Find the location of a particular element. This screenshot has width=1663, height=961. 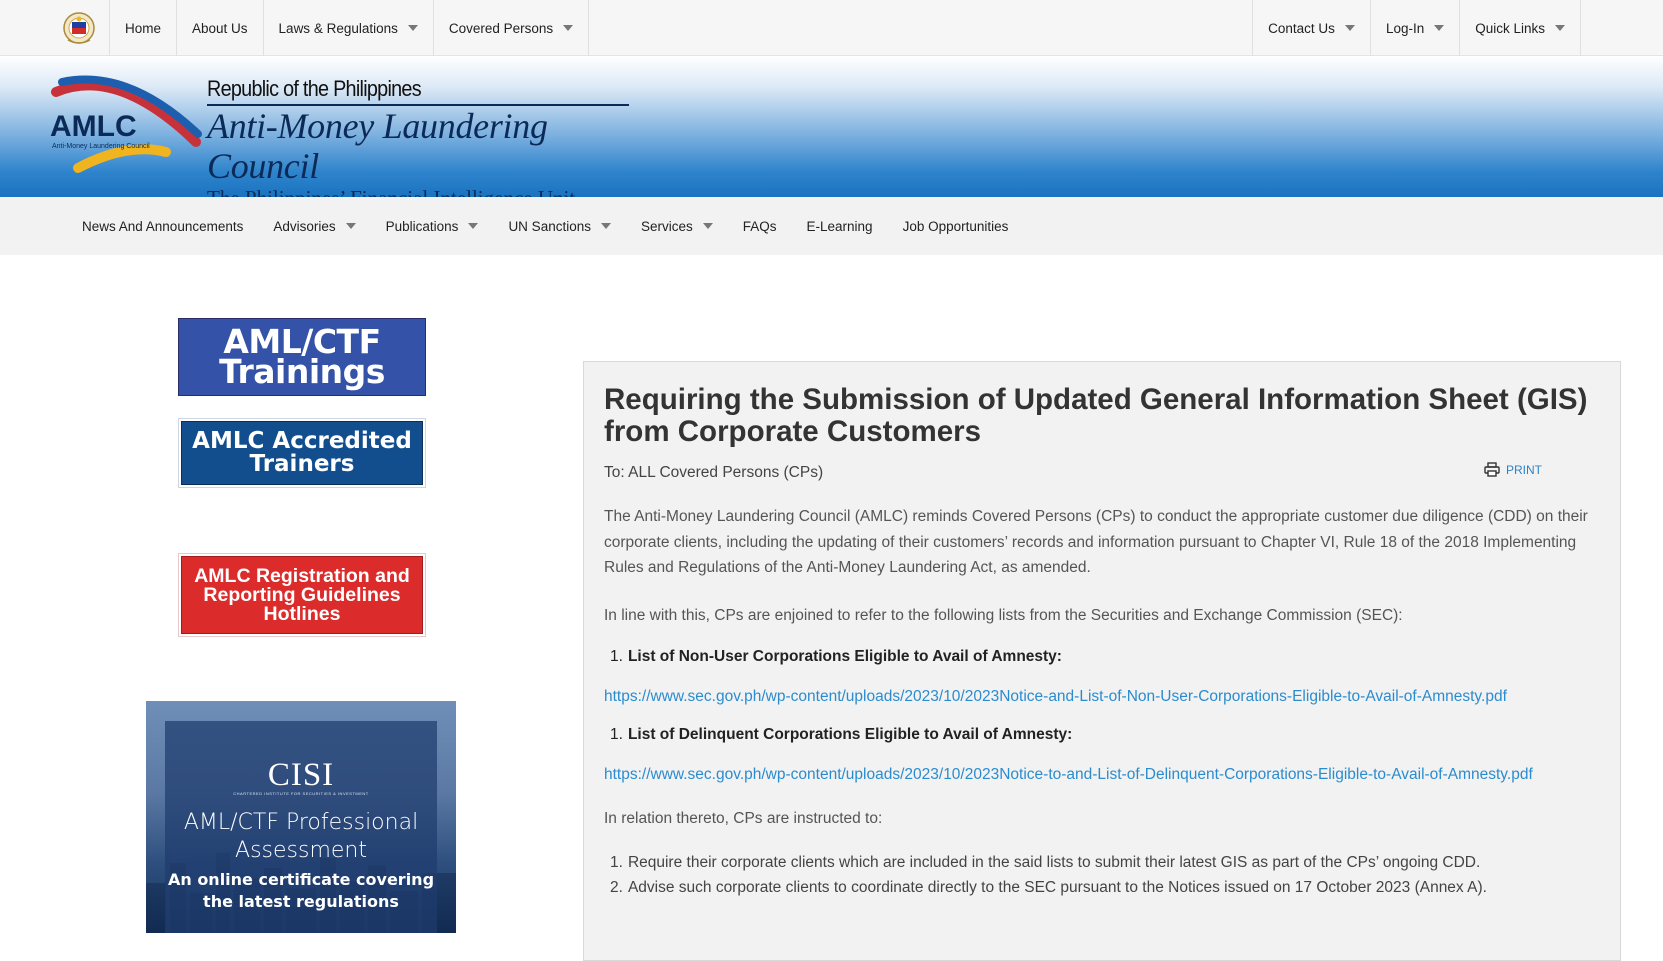

nav-un-label: UN Sanctions is located at coordinates (549, 226).